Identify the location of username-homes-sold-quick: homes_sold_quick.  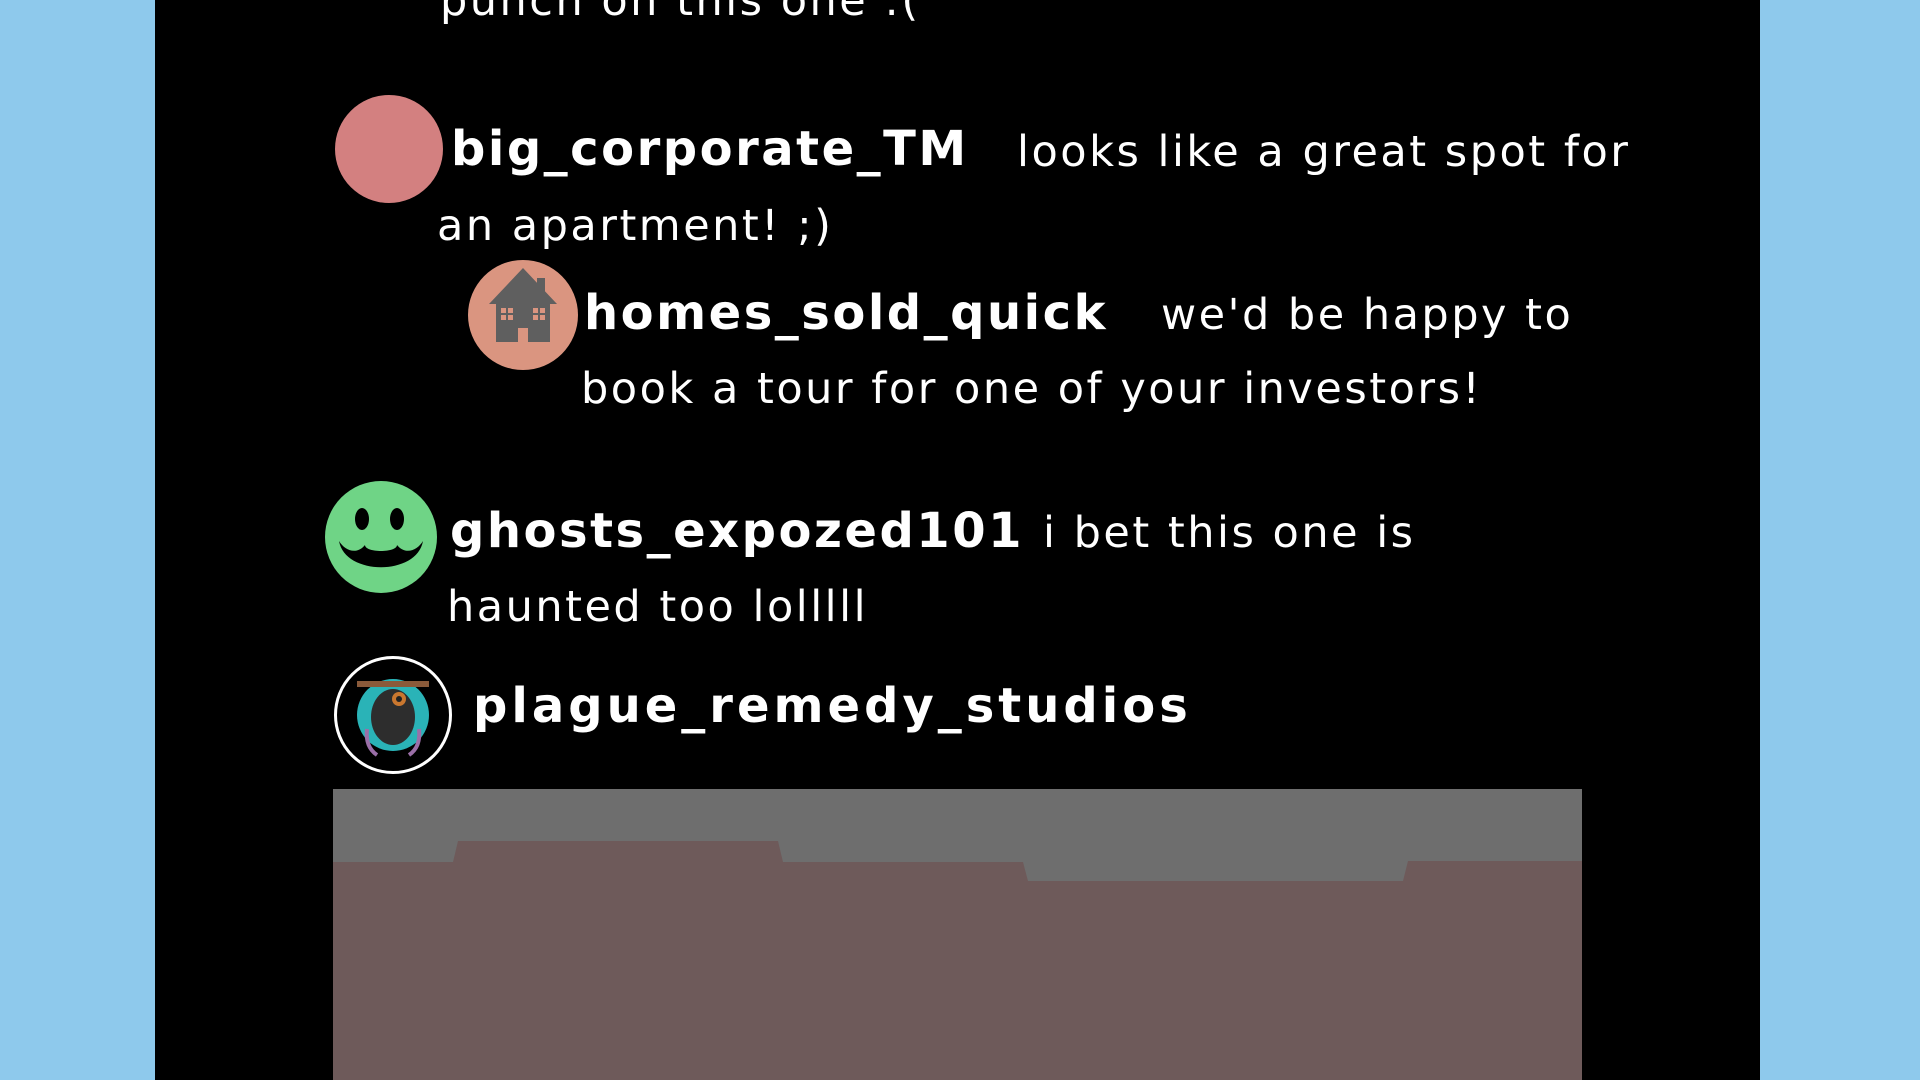
(846, 313).